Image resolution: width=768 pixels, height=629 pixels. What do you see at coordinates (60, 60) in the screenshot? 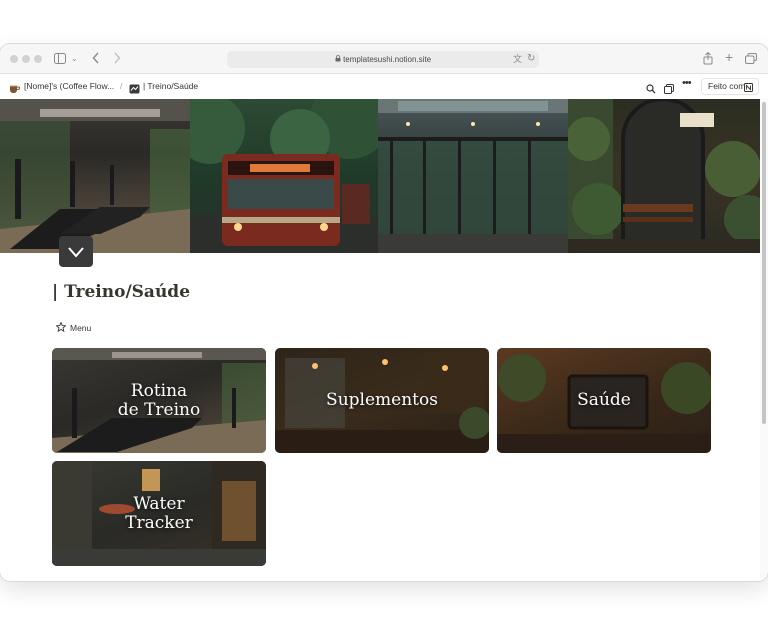
I see `sidebar-icon` at bounding box center [60, 60].